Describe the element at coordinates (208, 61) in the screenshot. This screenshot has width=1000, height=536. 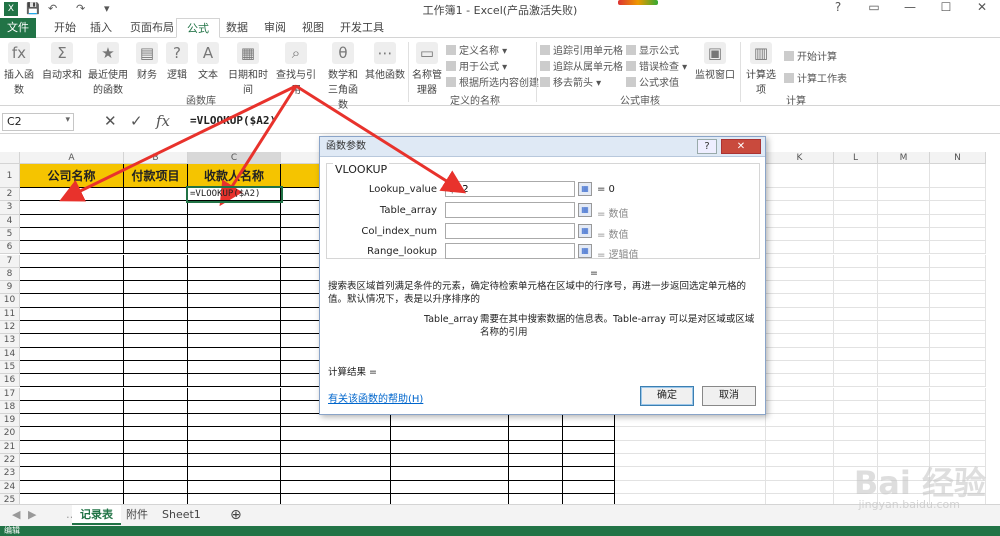
I see `text-button: A 文本` at that location.